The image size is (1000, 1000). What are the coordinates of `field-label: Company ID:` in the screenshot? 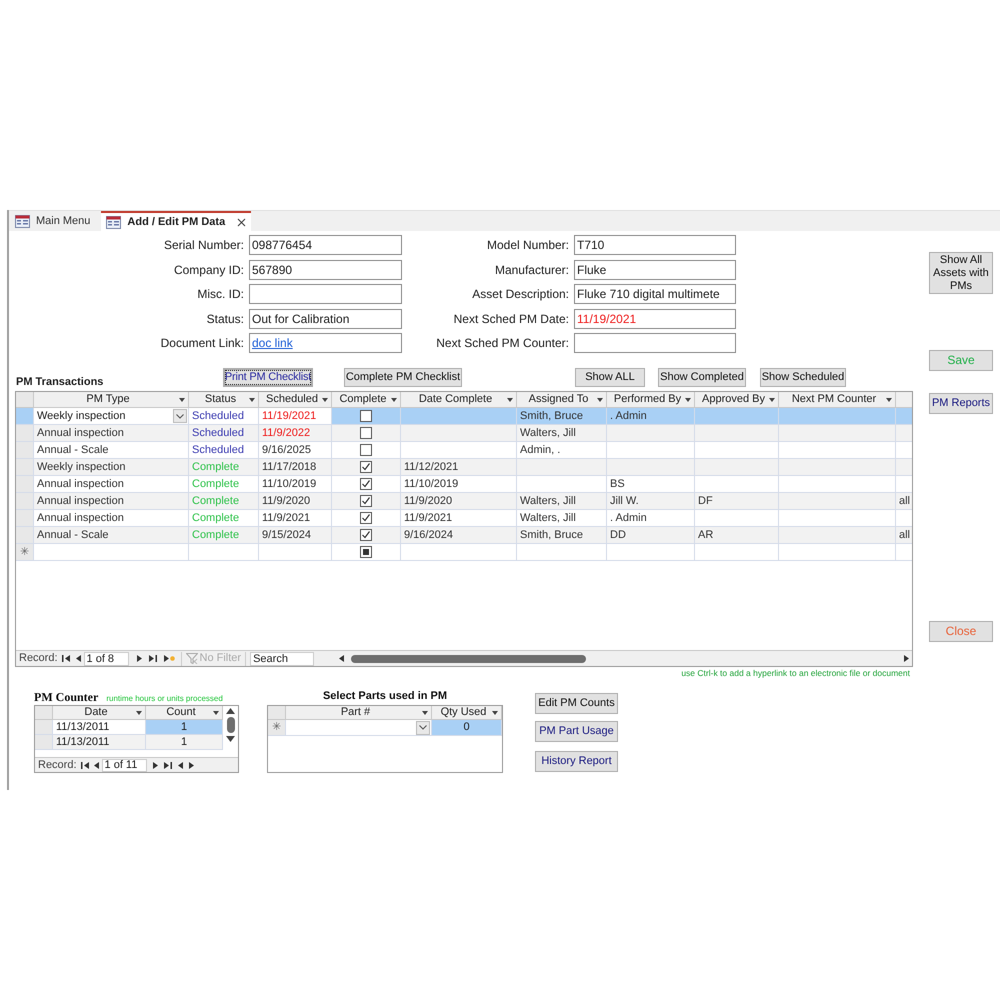 It's located at (208, 270).